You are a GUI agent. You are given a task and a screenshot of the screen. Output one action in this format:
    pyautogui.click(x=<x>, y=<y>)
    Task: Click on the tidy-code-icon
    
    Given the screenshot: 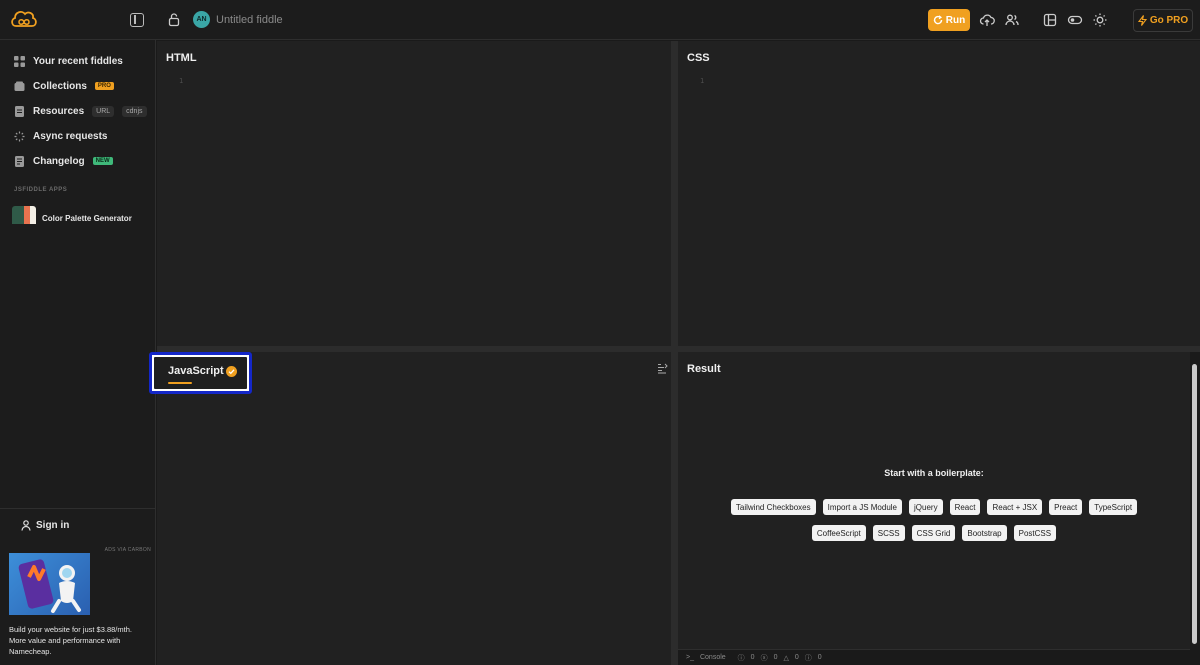 What is the action you would take?
    pyautogui.click(x=662, y=368)
    